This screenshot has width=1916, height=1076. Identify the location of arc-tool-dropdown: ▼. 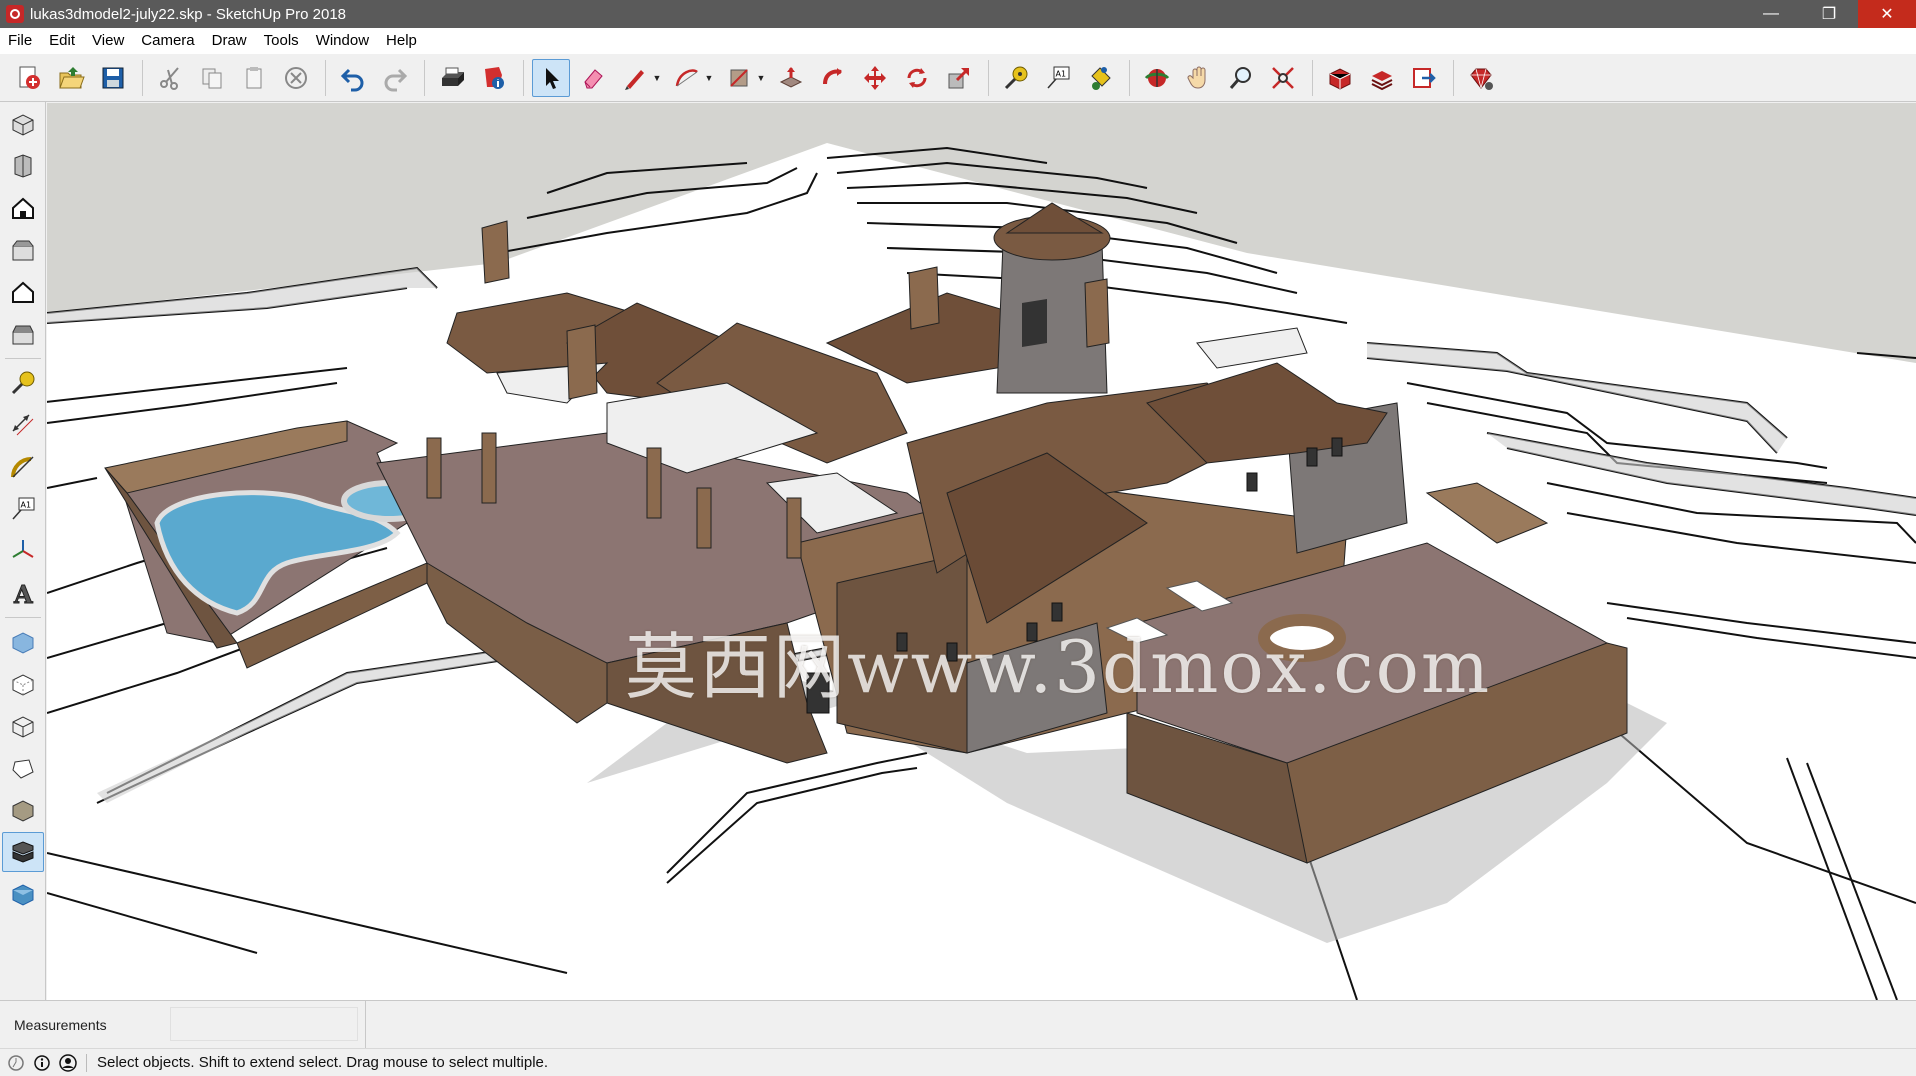
(709, 78).